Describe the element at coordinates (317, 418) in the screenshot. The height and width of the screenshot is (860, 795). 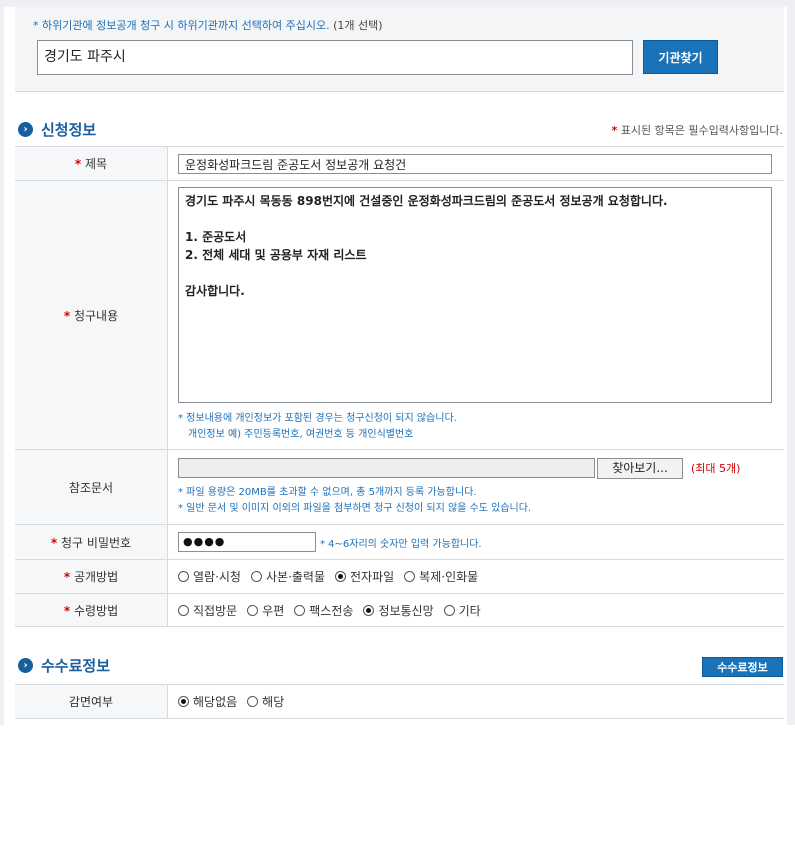
I see `content-note-1: * 정보내용에 개인정보가 포함된 경우는 청구신청이 되지 않습니다.` at that location.